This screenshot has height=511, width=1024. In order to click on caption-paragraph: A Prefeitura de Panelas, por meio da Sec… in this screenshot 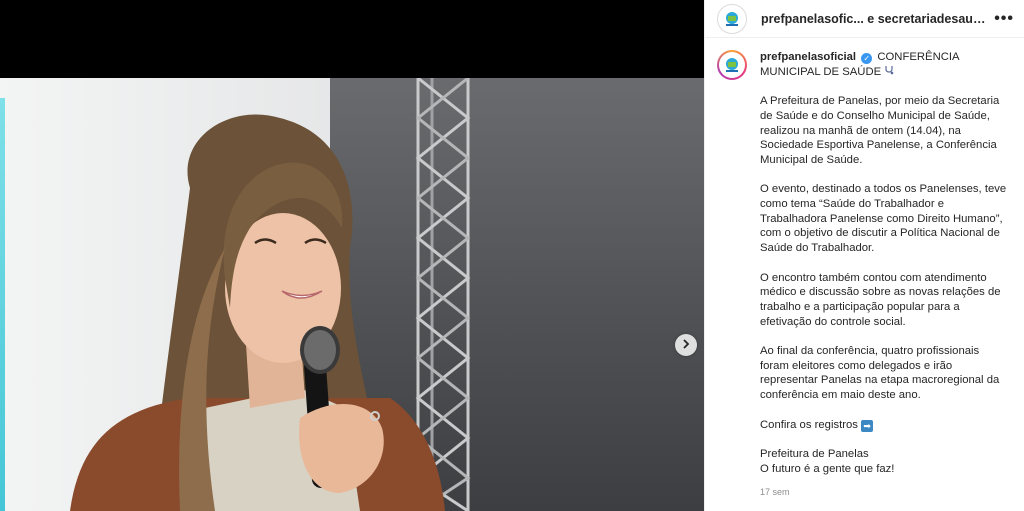, I will do `click(880, 130)`.